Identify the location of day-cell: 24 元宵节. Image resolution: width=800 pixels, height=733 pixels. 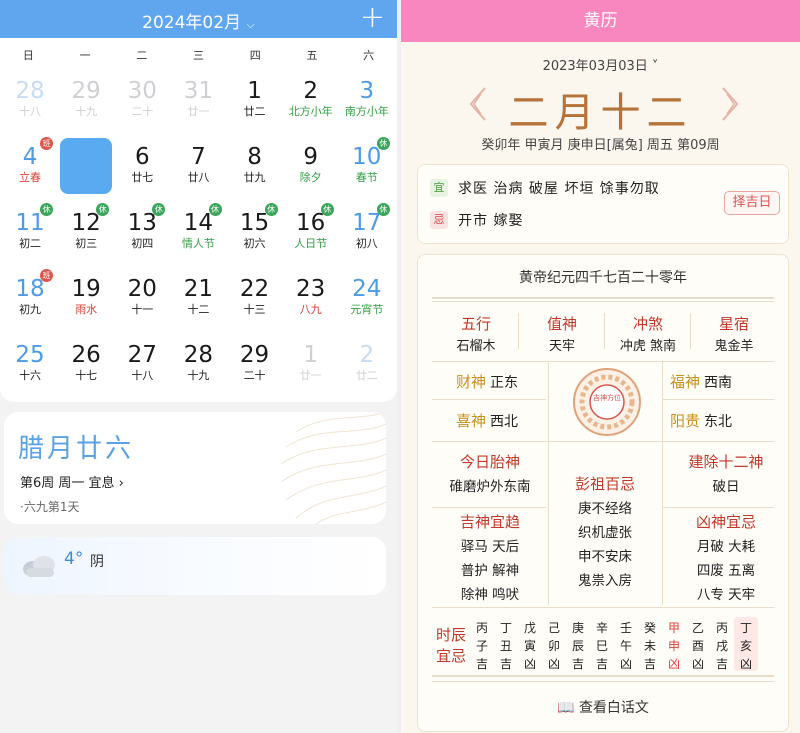
(367, 303).